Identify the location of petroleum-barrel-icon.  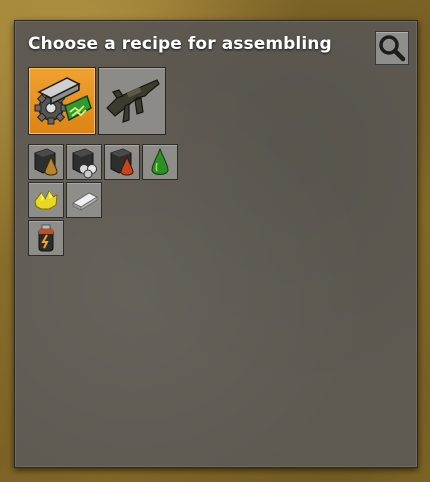
(122, 162).